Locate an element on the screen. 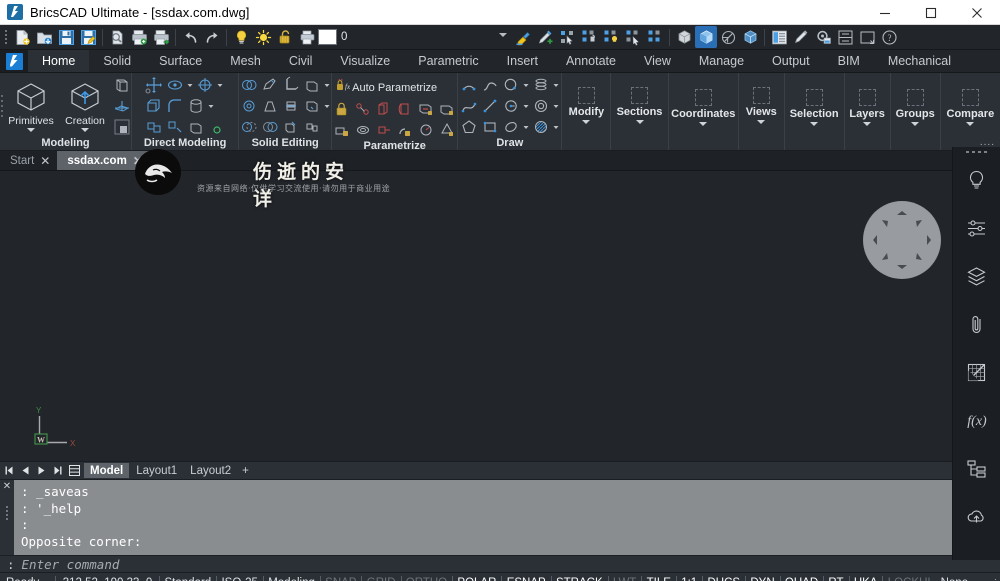 Image resolution: width=1000 pixels, height=581 pixels. plot-icon is located at coordinates (139, 37).